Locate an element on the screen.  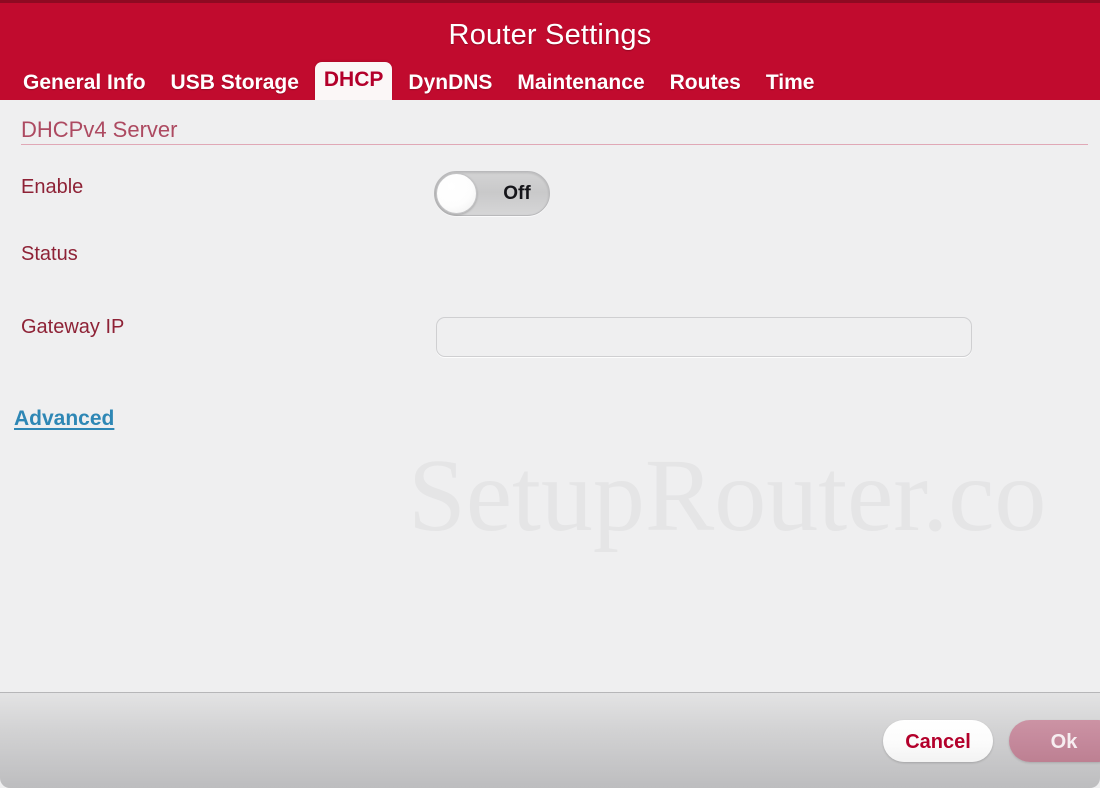
gateway-ip-input is located at coordinates (704, 337).